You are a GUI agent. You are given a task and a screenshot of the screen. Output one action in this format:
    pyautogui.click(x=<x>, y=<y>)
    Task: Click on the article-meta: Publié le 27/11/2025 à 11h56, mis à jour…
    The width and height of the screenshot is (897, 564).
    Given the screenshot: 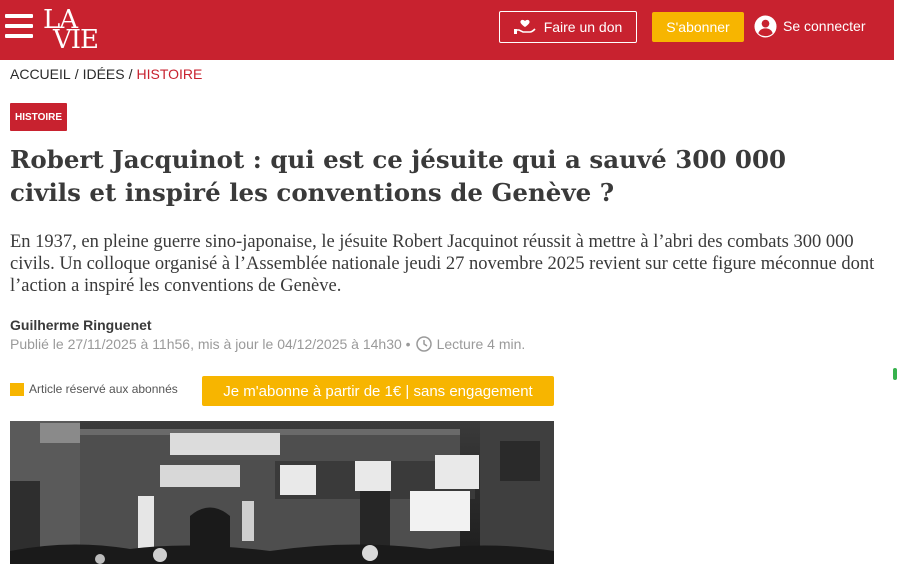 What is the action you would take?
    pyautogui.click(x=267, y=344)
    